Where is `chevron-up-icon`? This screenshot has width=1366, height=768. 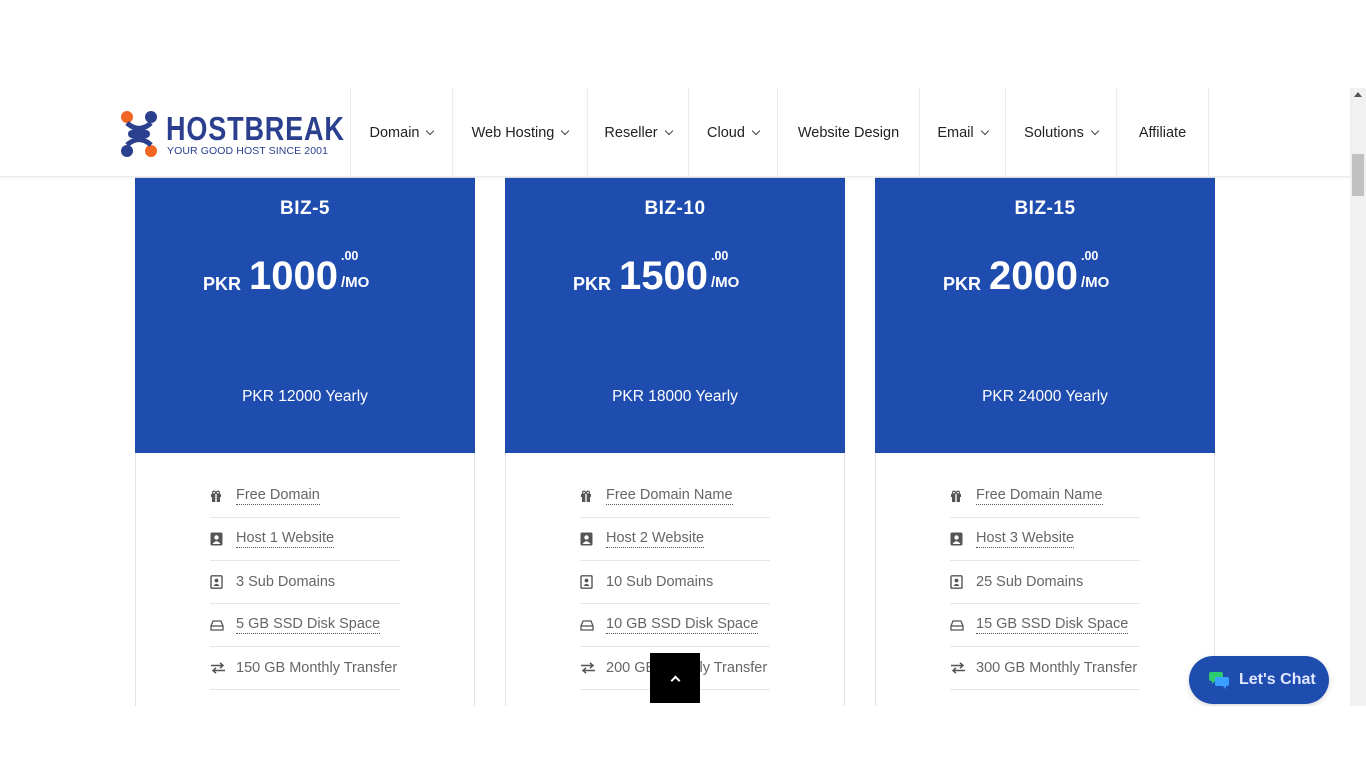 chevron-up-icon is located at coordinates (675, 680).